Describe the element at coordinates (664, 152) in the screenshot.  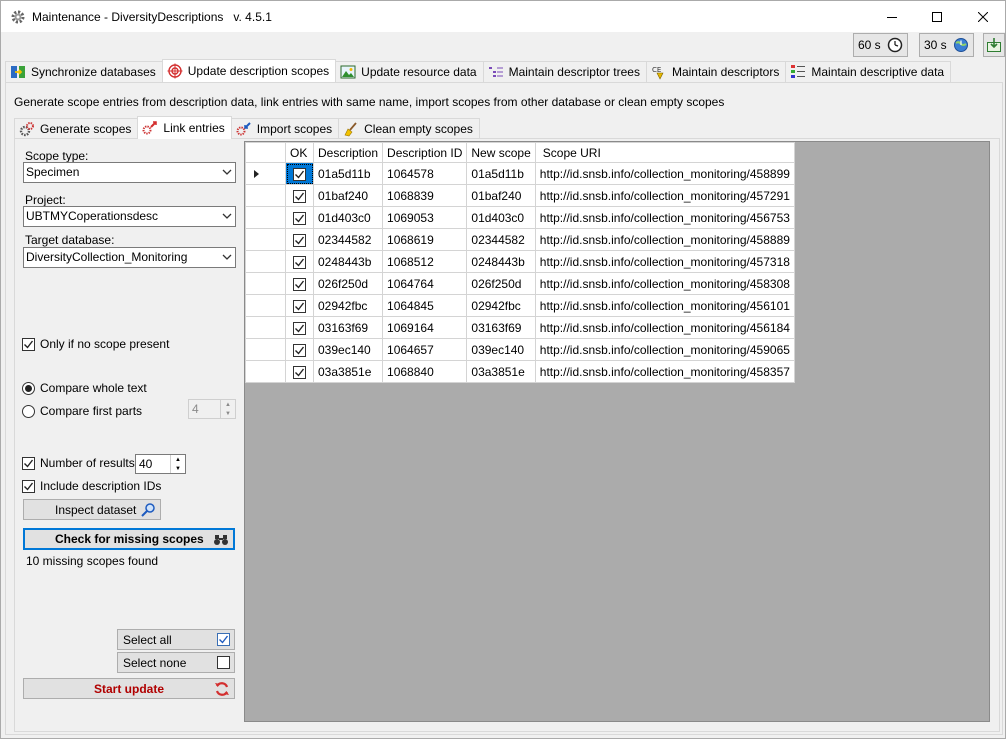
I see `column-header-scope-uri: Scope URI` at that location.